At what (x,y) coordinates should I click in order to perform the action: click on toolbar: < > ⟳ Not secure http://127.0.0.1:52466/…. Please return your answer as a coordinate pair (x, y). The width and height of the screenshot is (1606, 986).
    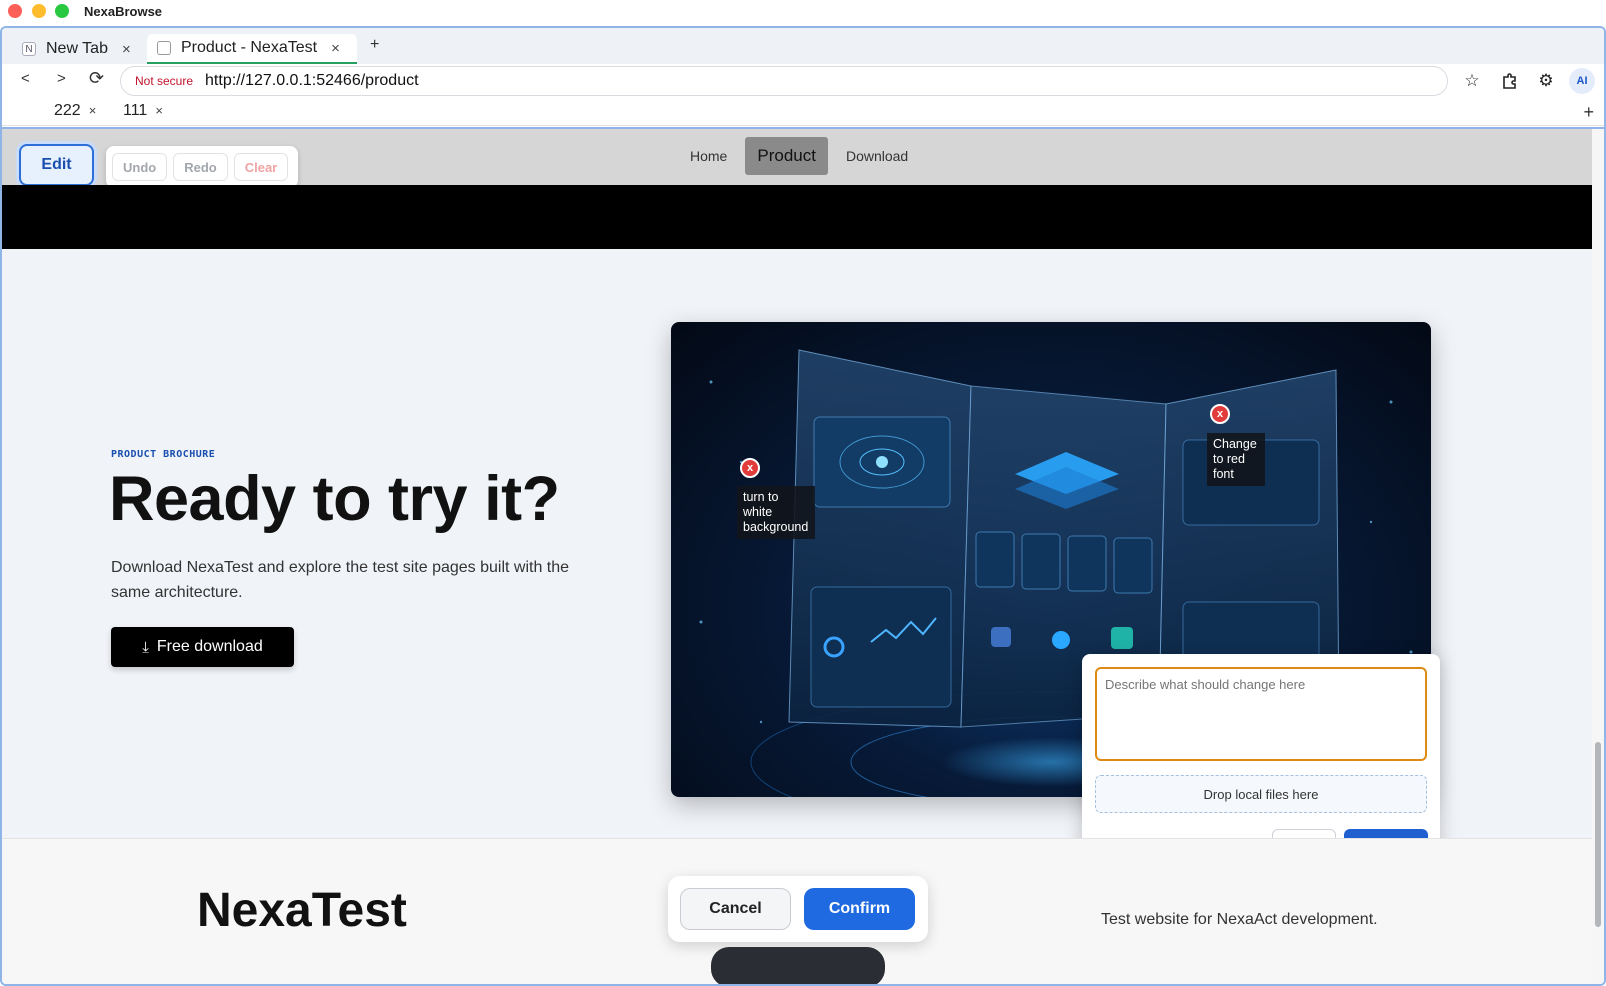
    Looking at the image, I should click on (803, 82).